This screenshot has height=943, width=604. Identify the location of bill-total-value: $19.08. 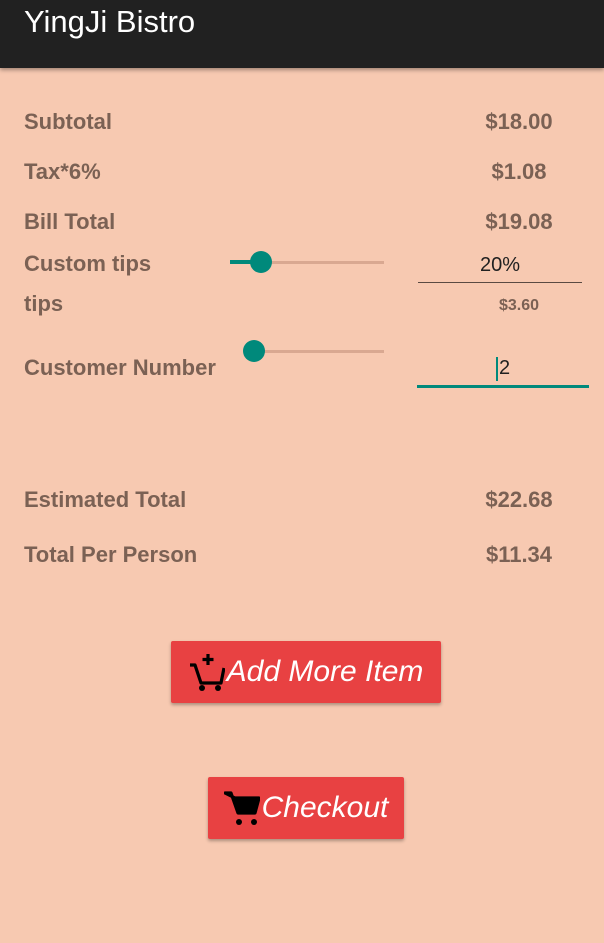
(519, 221).